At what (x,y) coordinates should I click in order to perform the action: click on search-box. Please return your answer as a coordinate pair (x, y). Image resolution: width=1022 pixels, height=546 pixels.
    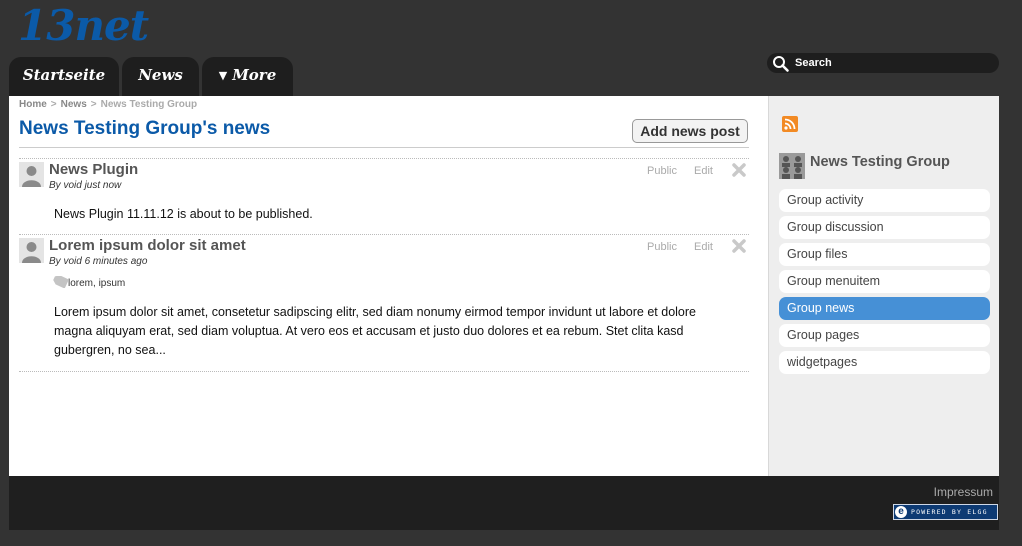
    Looking at the image, I should click on (883, 63).